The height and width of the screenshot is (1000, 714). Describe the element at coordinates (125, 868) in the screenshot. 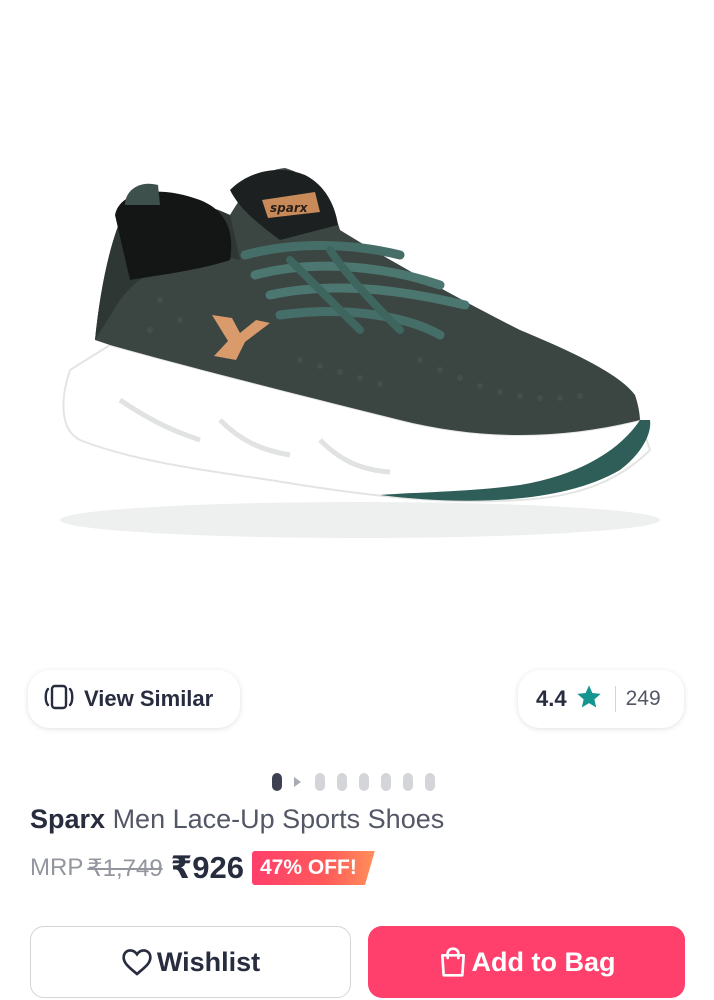

I see `mrp-value: ₹1,749` at that location.